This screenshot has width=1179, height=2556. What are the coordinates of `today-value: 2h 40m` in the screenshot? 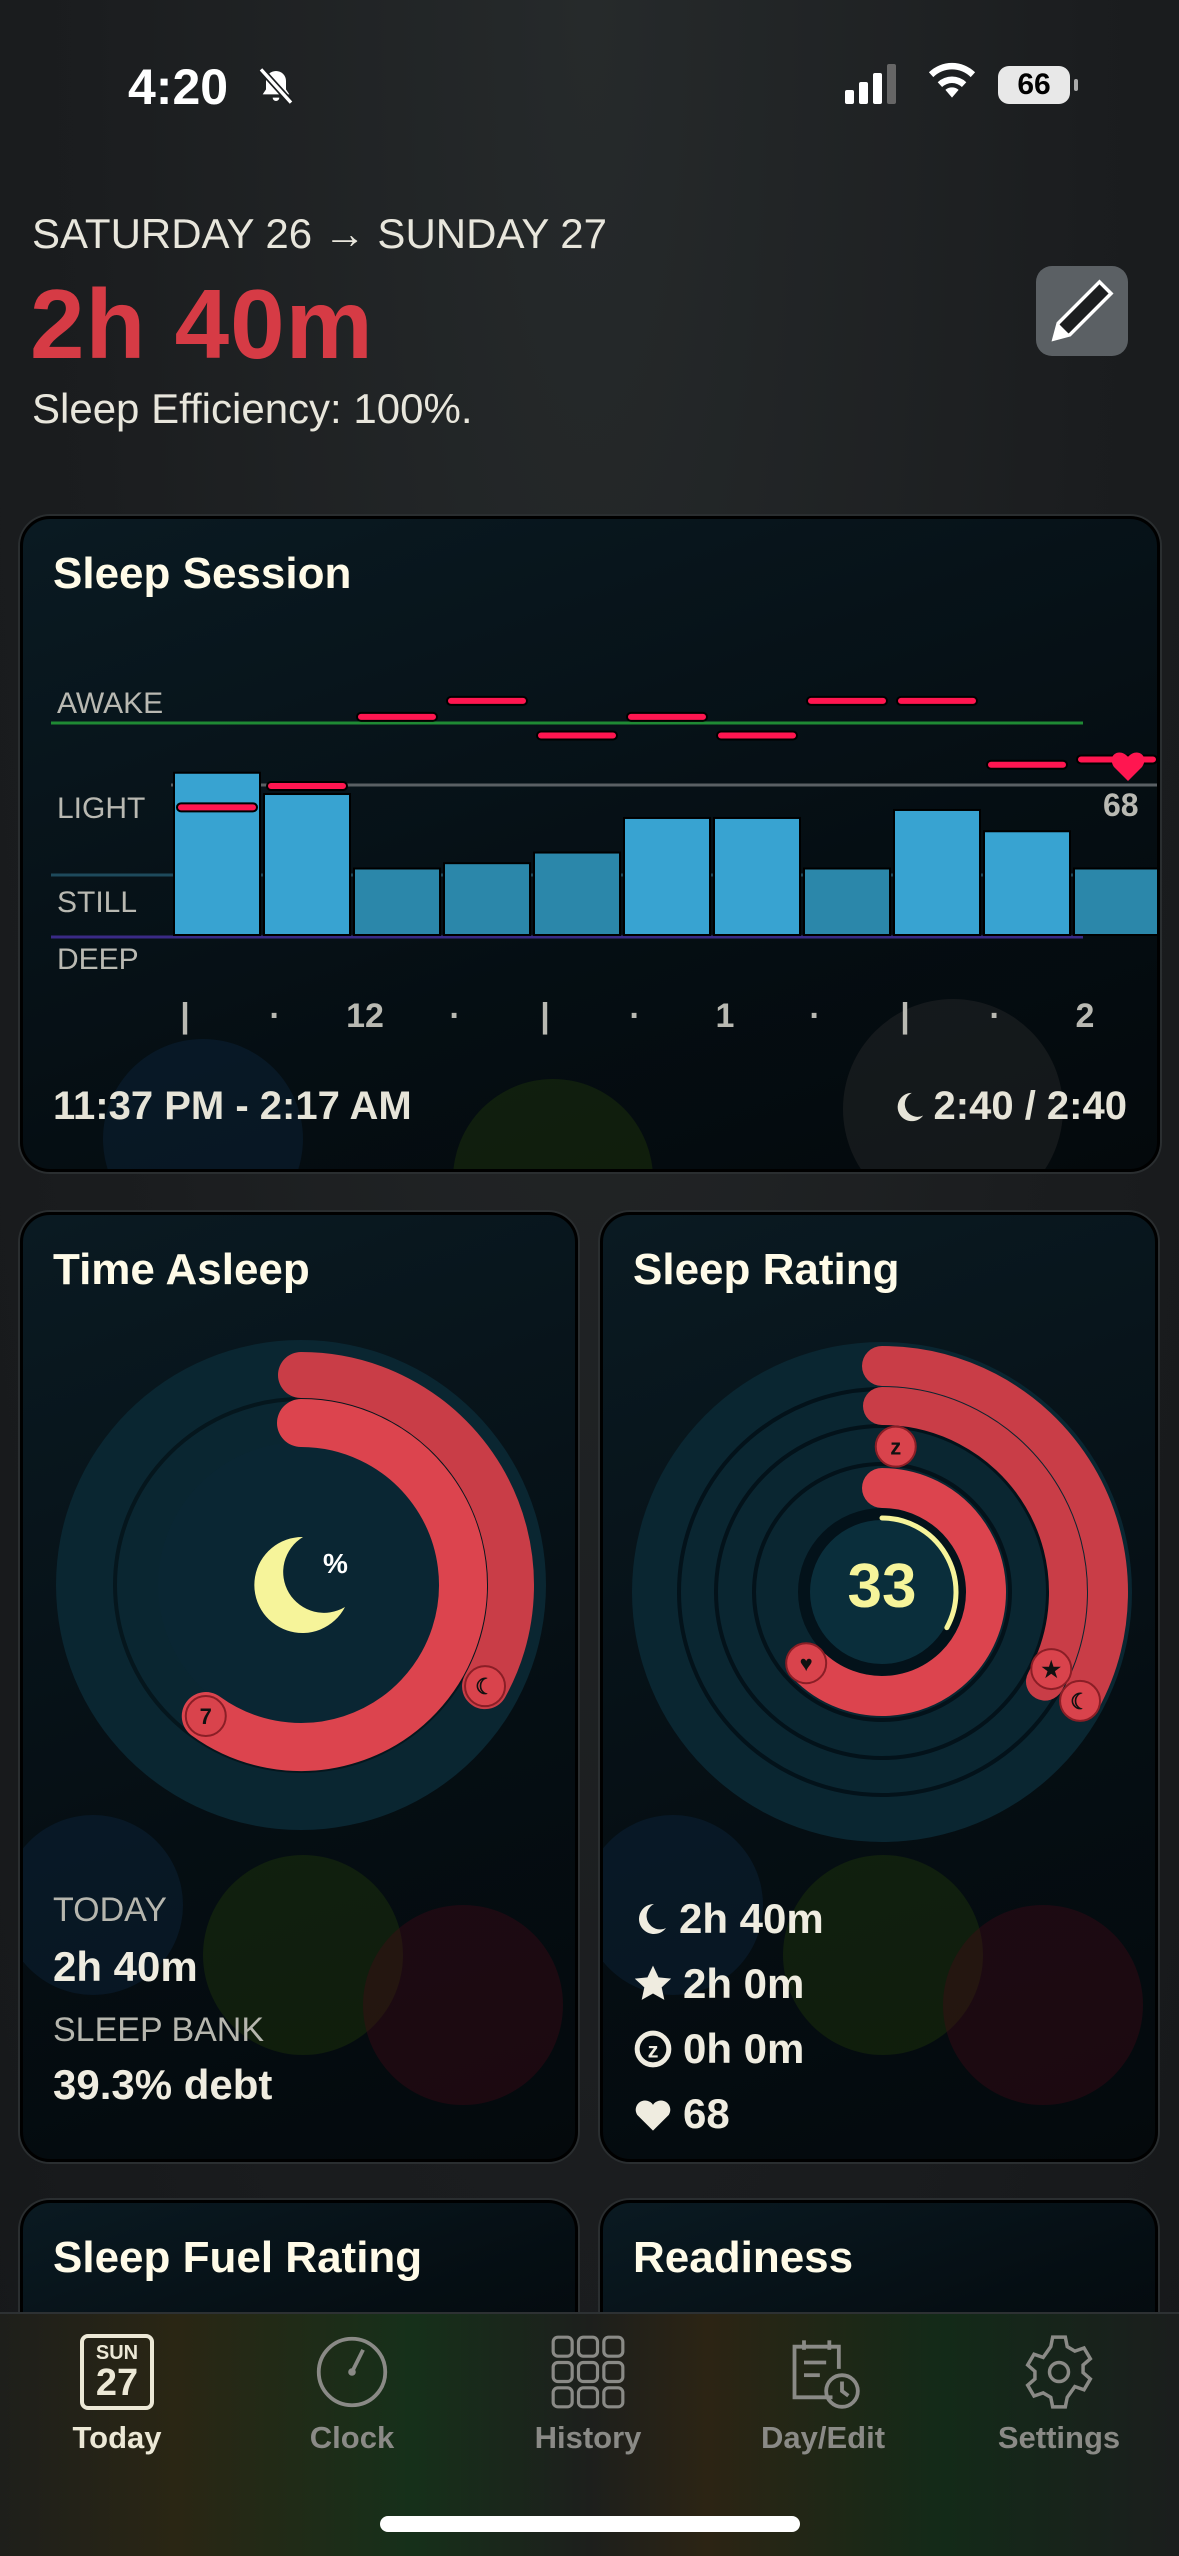 It's located at (125, 1966).